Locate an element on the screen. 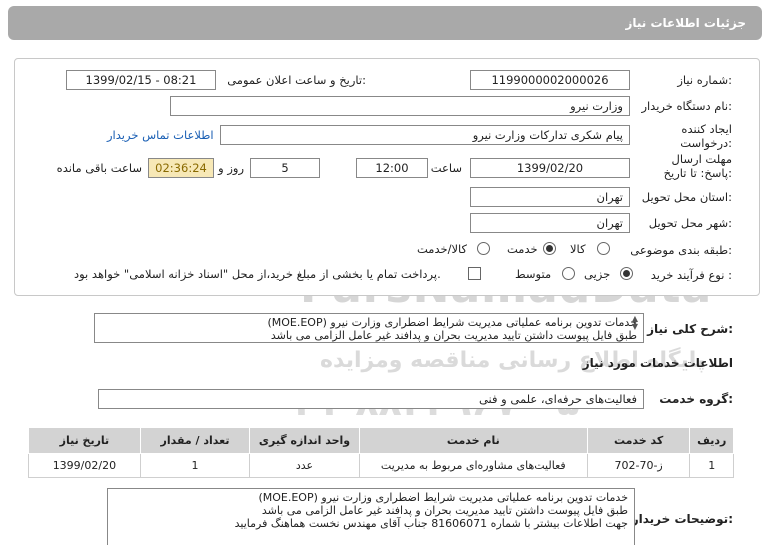 The image size is (770, 545). category-goods-label: کالا is located at coordinates (578, 249).